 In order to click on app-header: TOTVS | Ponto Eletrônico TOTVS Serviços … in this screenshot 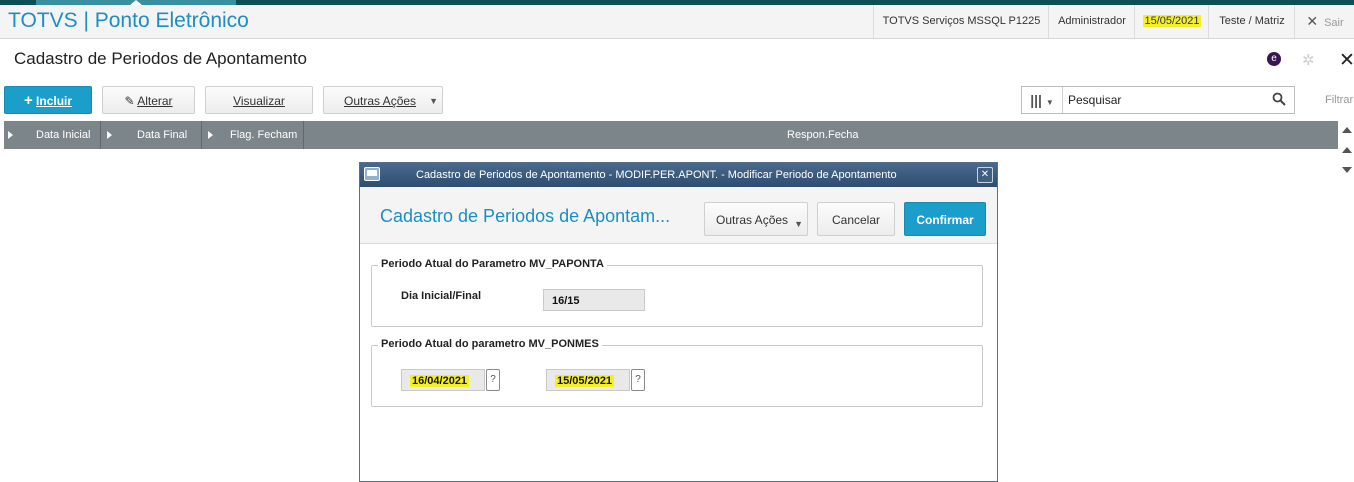, I will do `click(677, 22)`.